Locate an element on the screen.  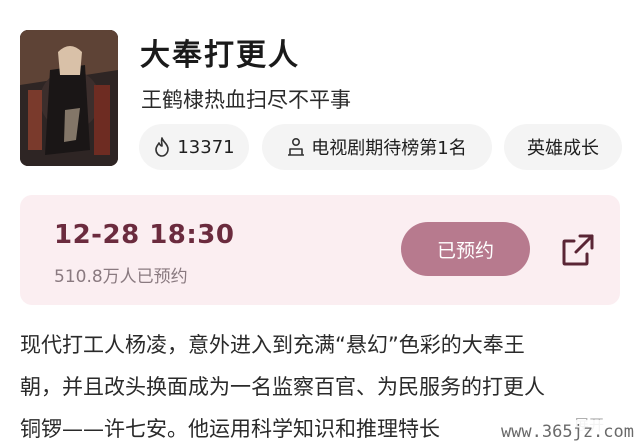
rank-tag: 电视剧期待榜第1名 is located at coordinates (377, 147).